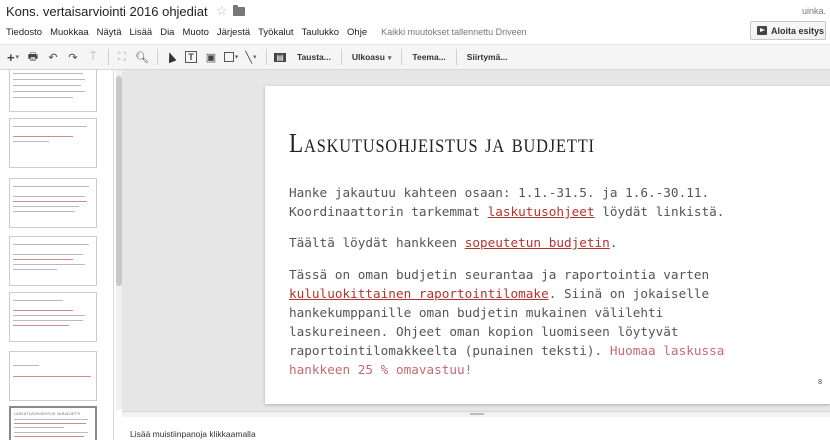 The height and width of the screenshot is (440, 830). What do you see at coordinates (275, 32) in the screenshot?
I see `menu-tools: Työkalut` at bounding box center [275, 32].